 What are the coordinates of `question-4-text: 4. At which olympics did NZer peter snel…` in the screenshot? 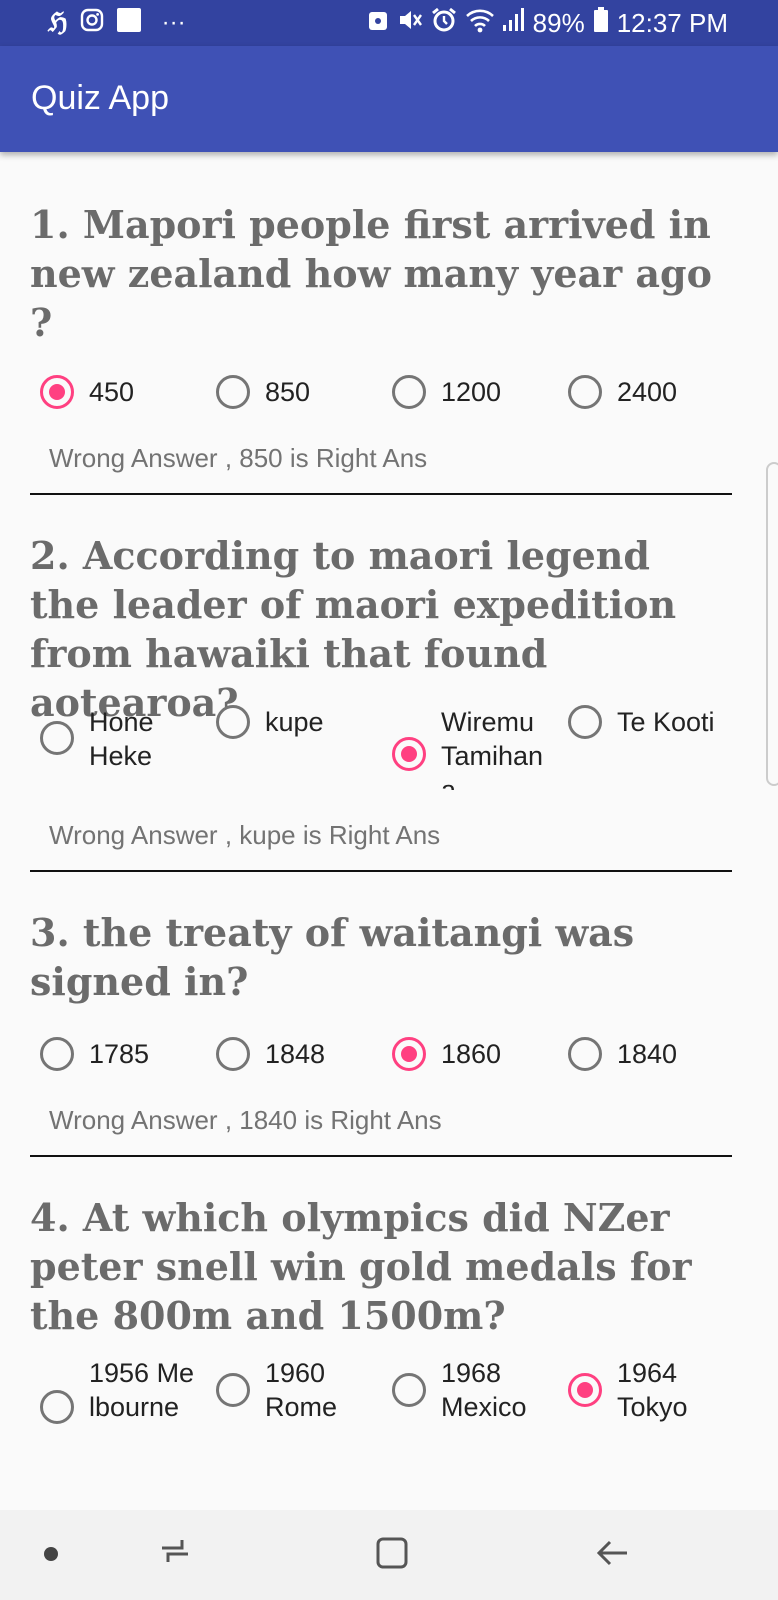 It's located at (361, 1266).